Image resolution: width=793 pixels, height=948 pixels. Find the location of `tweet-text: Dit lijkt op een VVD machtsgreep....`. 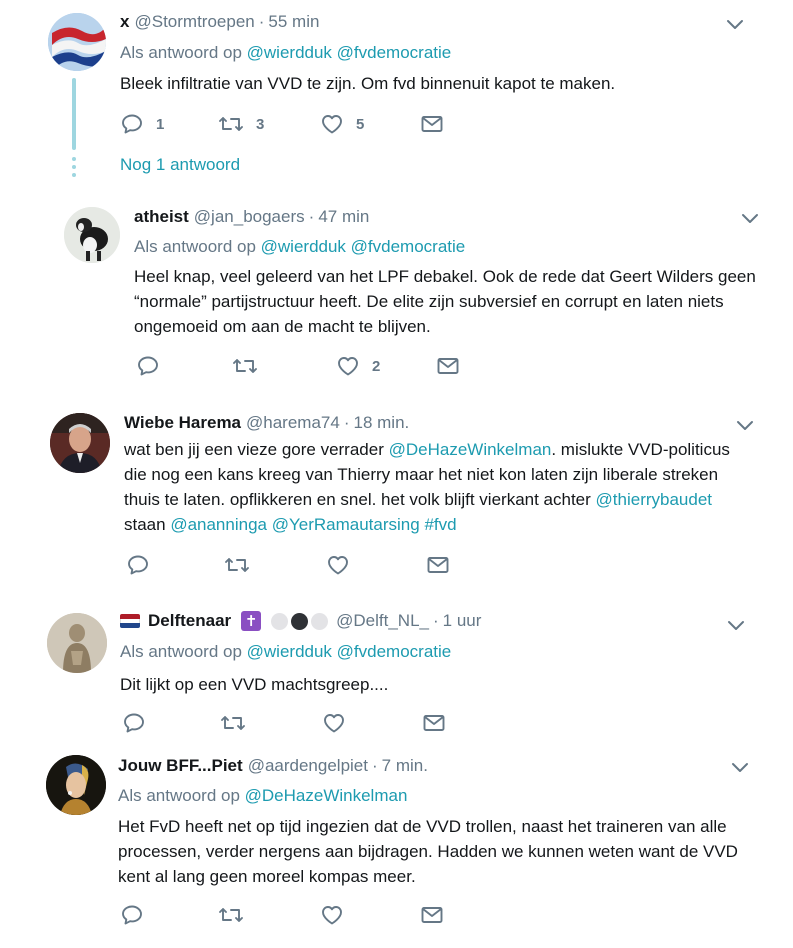

tweet-text: Dit lijkt op een VVD machtsgreep.... is located at coordinates (254, 684).